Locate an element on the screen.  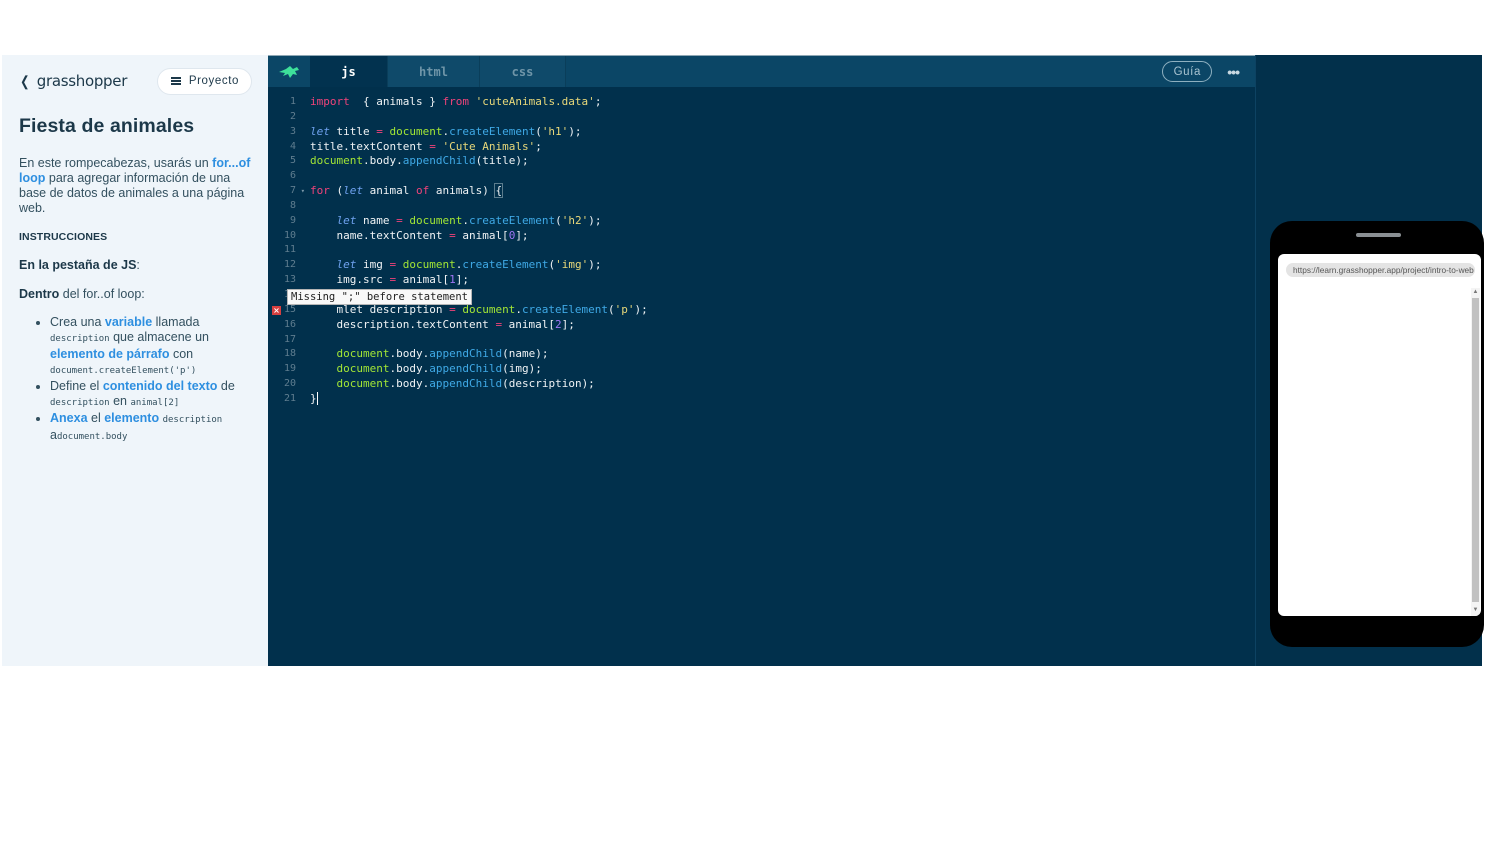
list-icon is located at coordinates (175, 81).